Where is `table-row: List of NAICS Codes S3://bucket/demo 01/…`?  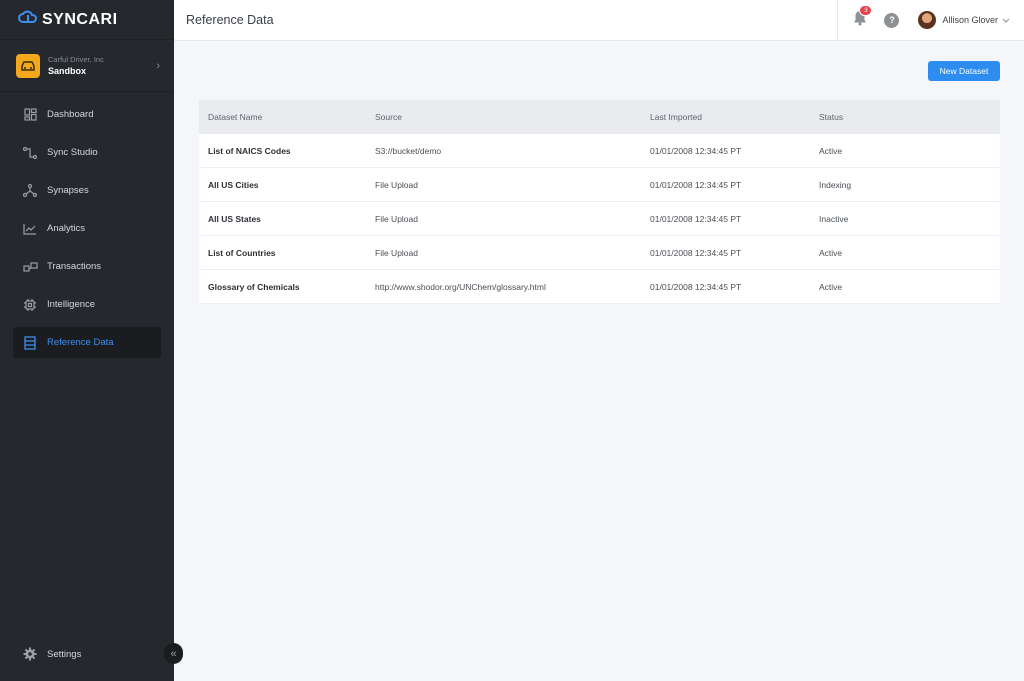
table-row: List of NAICS Codes S3://bucket/demo 01/… is located at coordinates (599, 151).